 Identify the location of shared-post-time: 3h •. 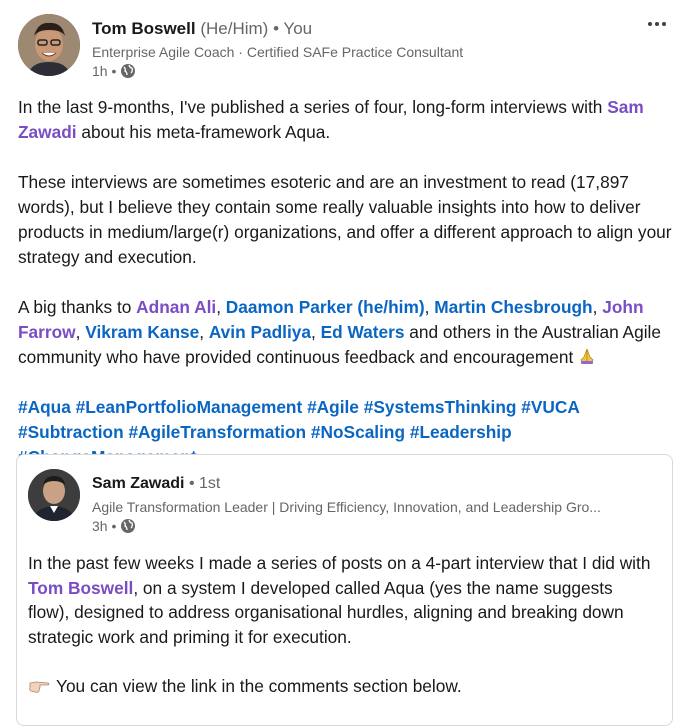
(104, 526).